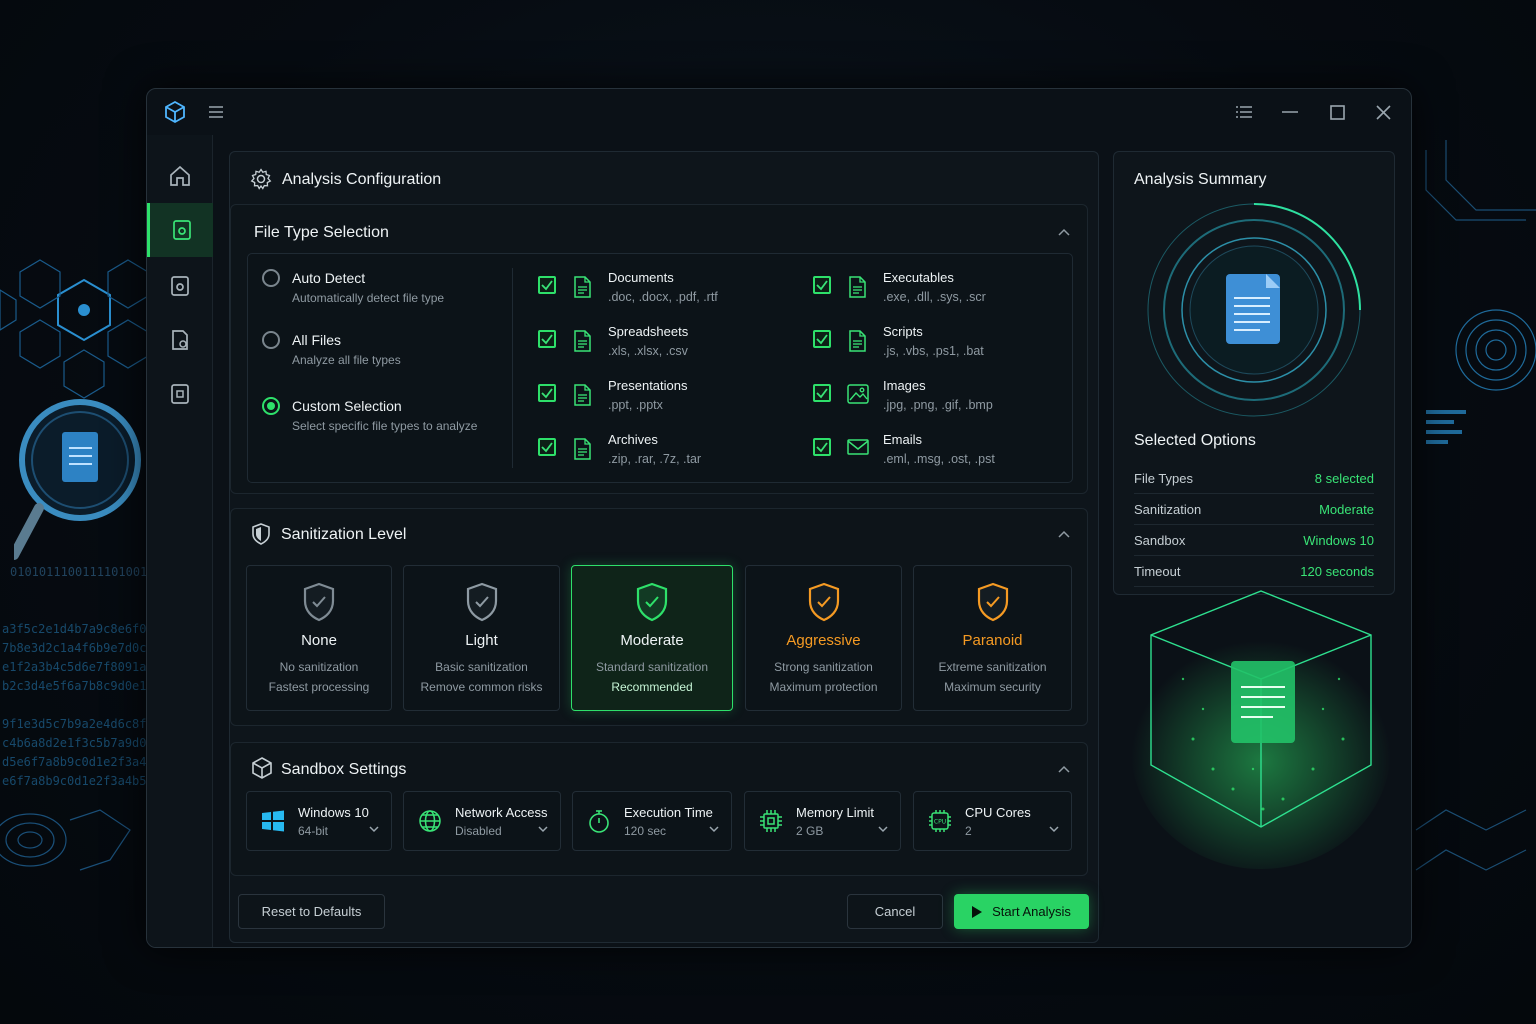 This screenshot has height=1024, width=1536. I want to click on reset-defaults-button: Reset to Defaults, so click(311, 911).